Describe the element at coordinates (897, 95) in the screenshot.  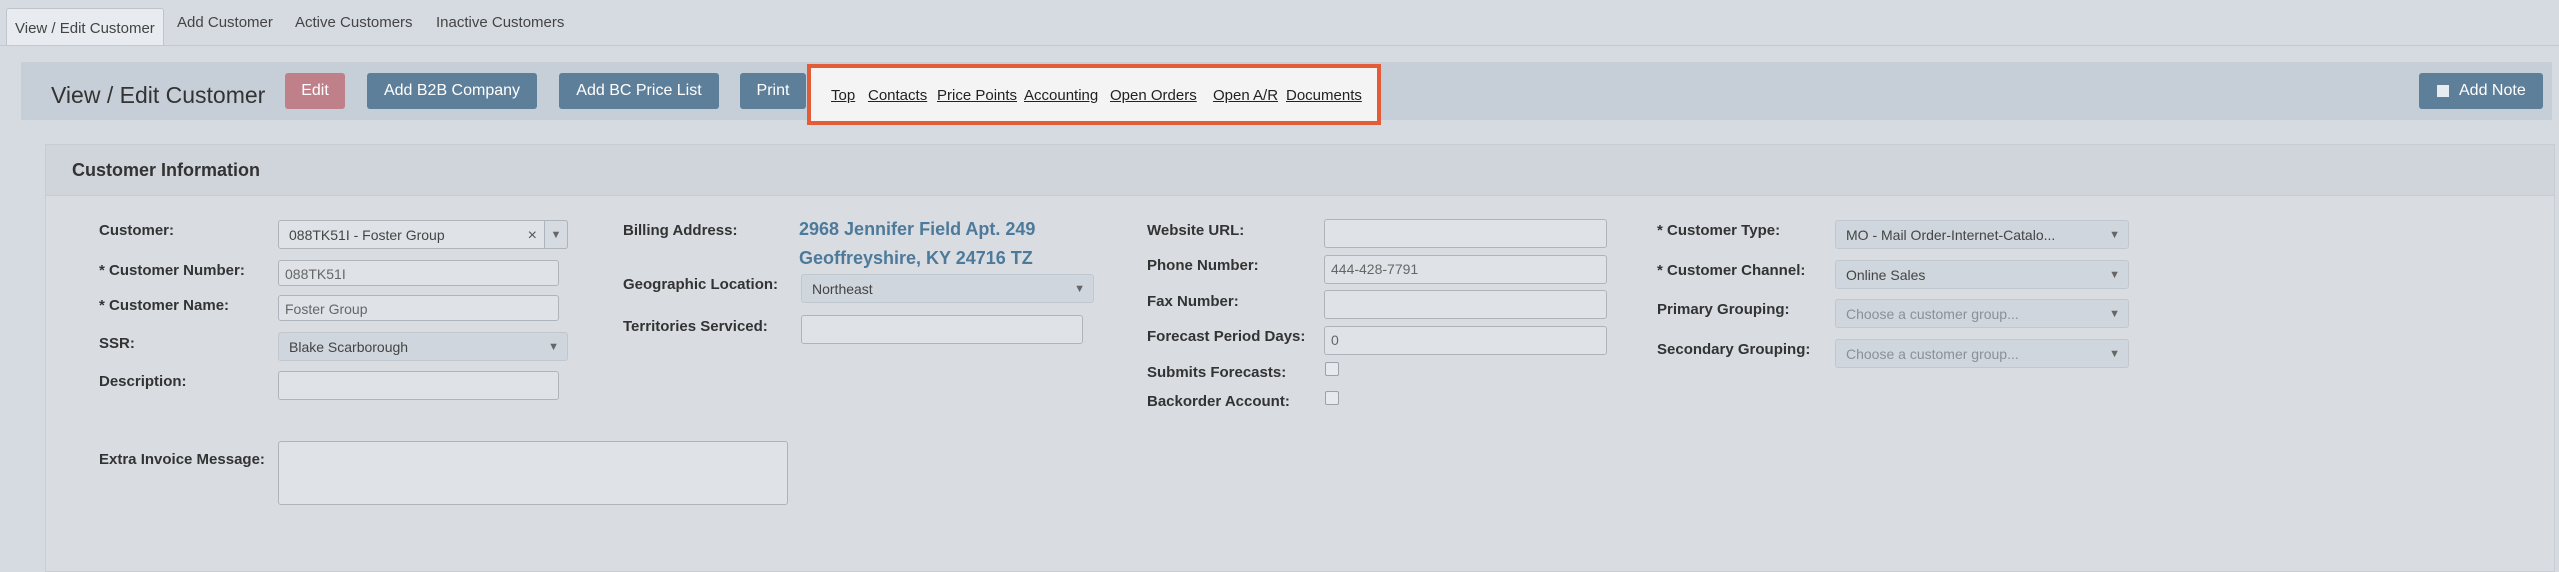
I see `anchor-contacts: Contacts` at that location.